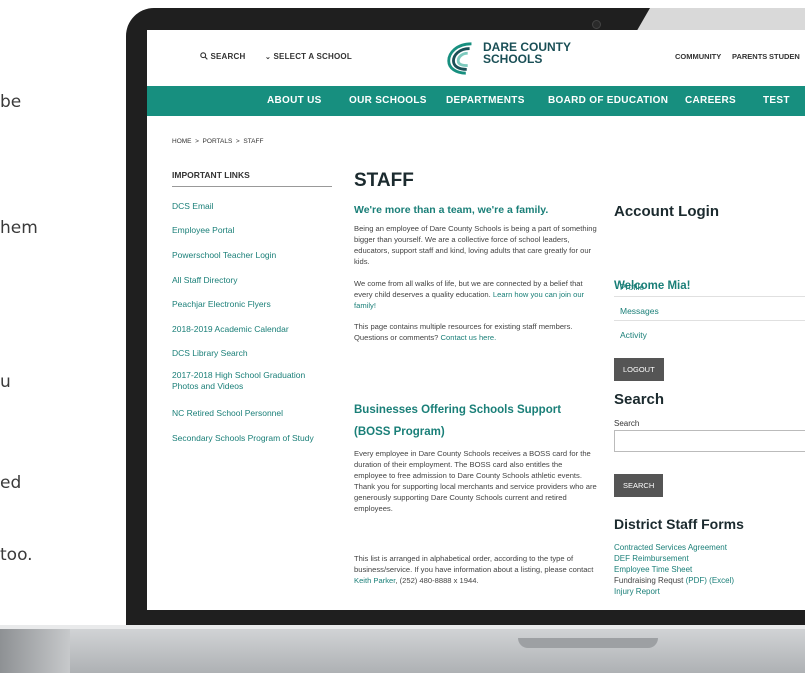 This screenshot has height=673, width=805. I want to click on search-title: Search, so click(639, 399).